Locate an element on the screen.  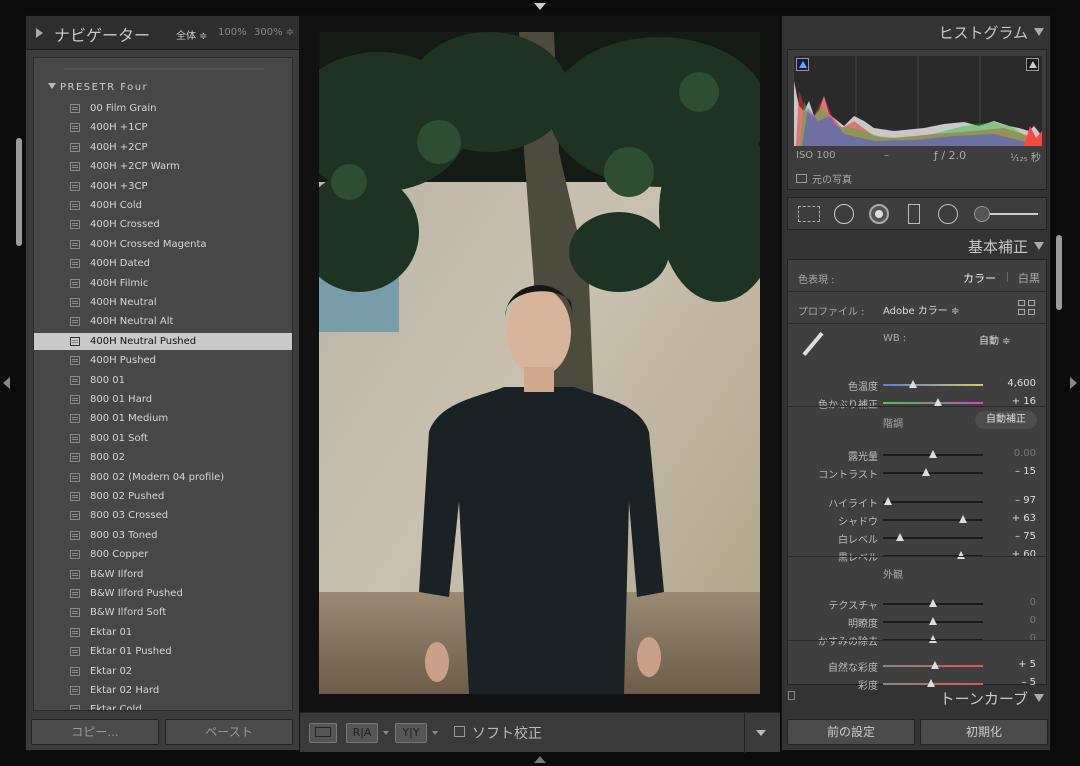
spot-removal-icon is located at coordinates (844, 214).